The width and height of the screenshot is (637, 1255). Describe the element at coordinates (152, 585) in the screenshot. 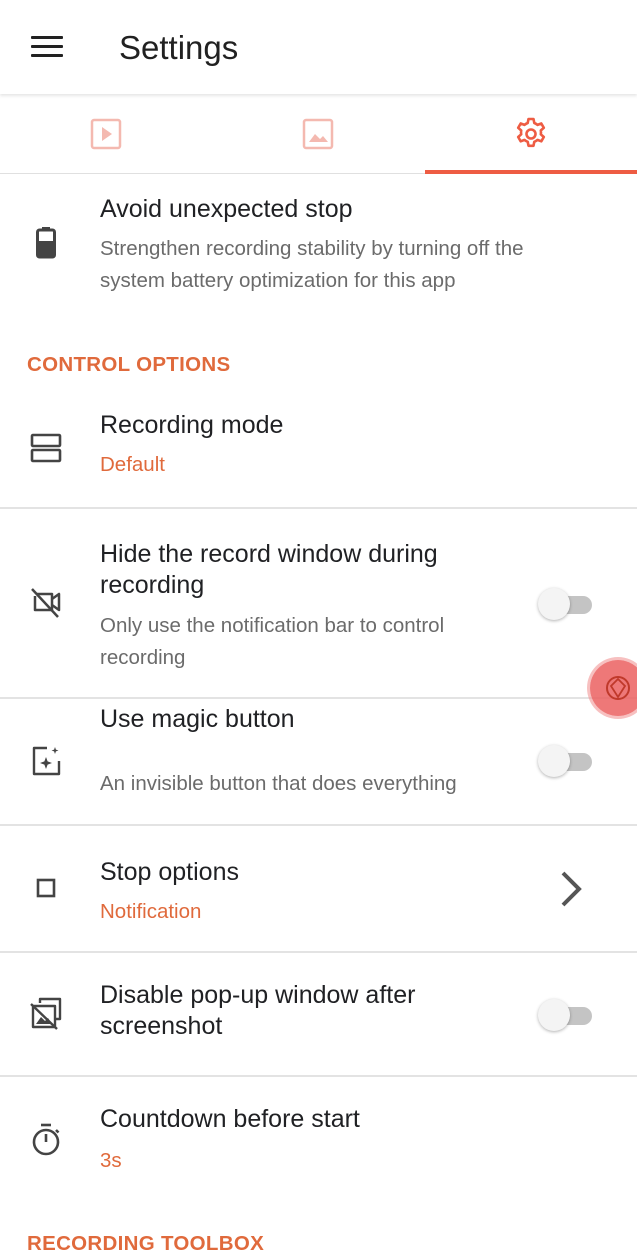

I see `item-title-line-2: recording` at that location.